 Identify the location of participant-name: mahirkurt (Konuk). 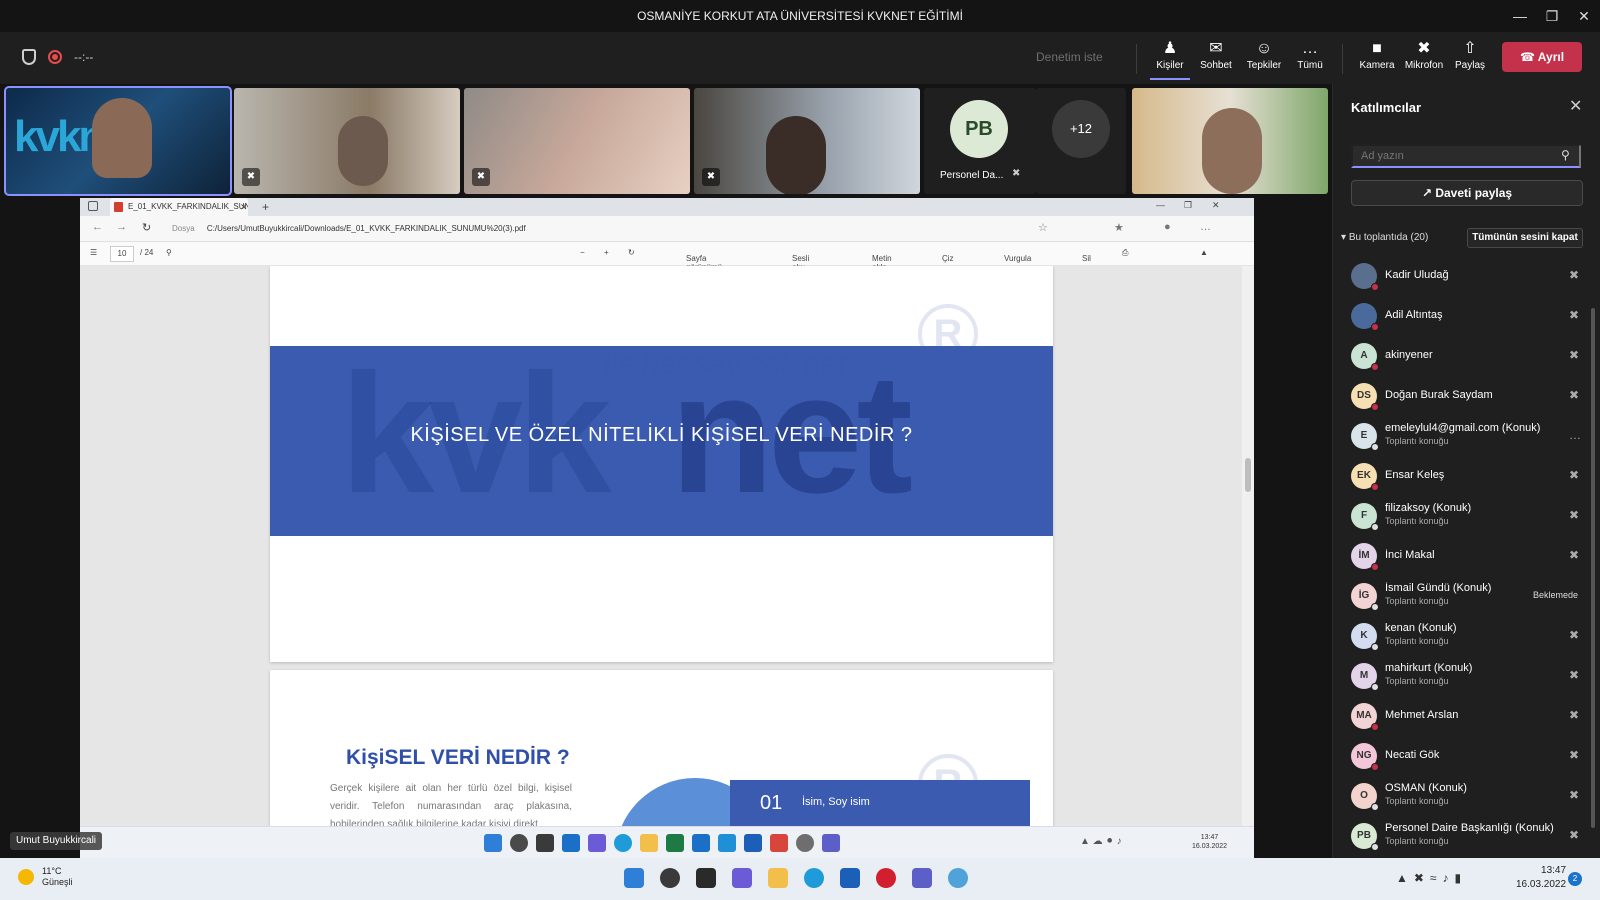
(1429, 668).